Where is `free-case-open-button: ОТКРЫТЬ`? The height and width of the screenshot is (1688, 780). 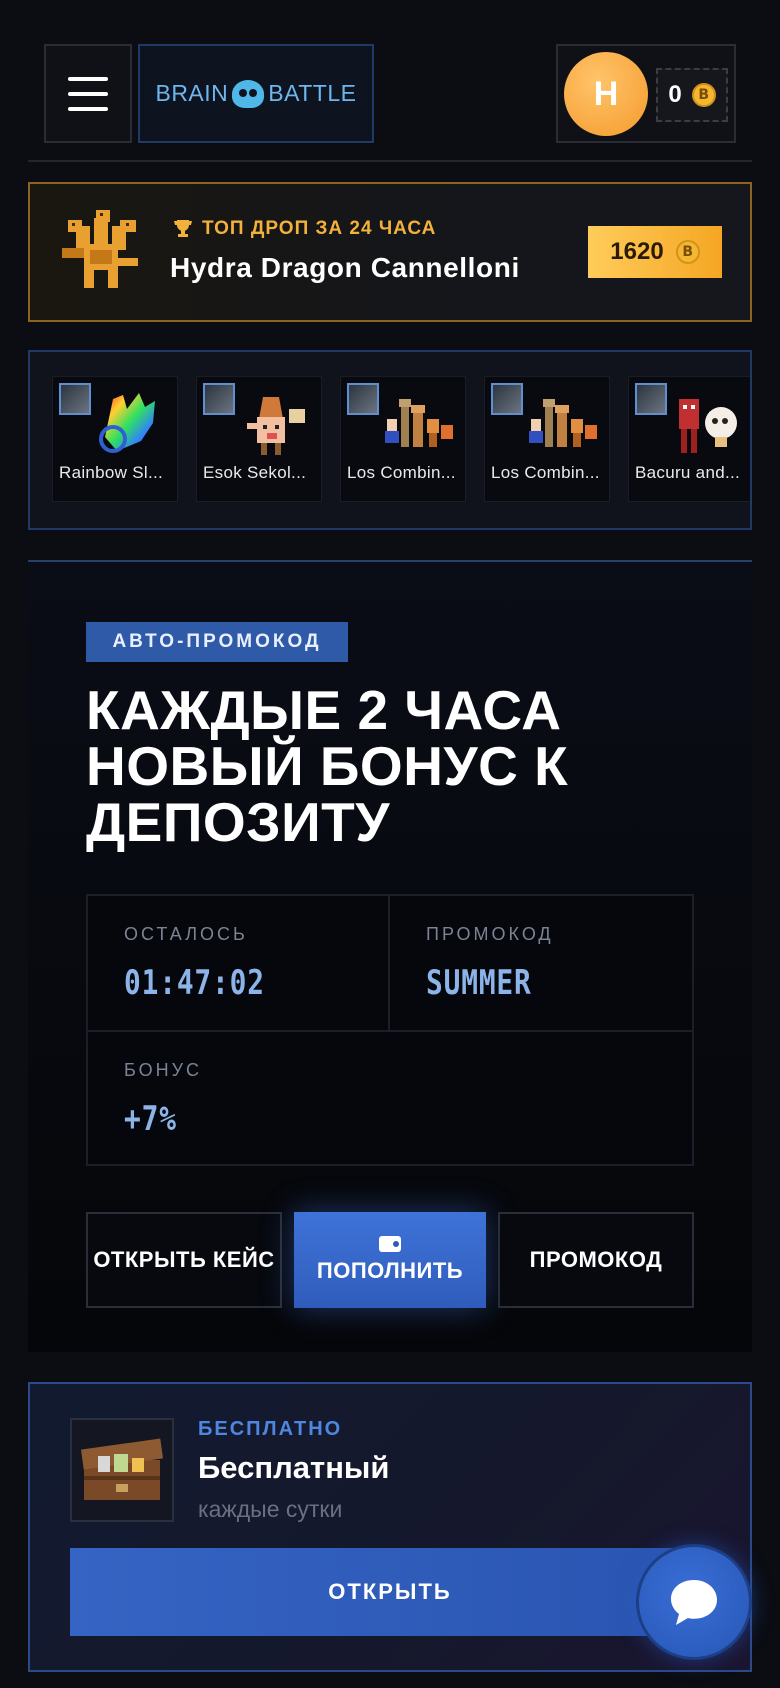 free-case-open-button: ОТКРЫТЬ is located at coordinates (390, 1592).